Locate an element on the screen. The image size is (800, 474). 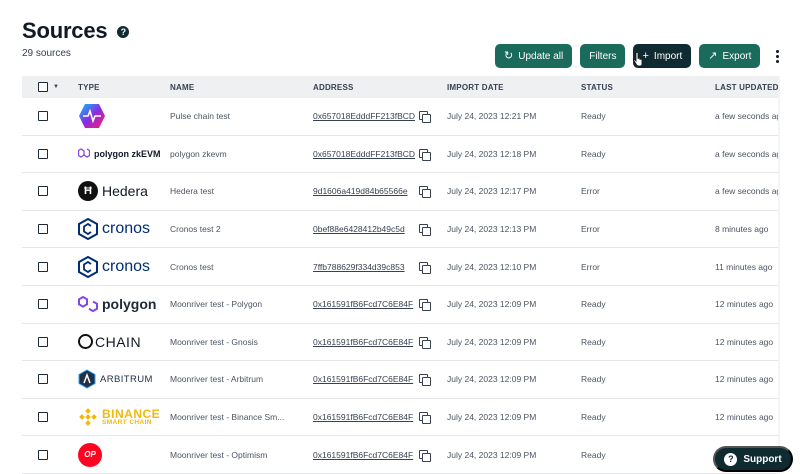
address-cell: 7ffb788629f334d39c853 is located at coordinates (380, 267).